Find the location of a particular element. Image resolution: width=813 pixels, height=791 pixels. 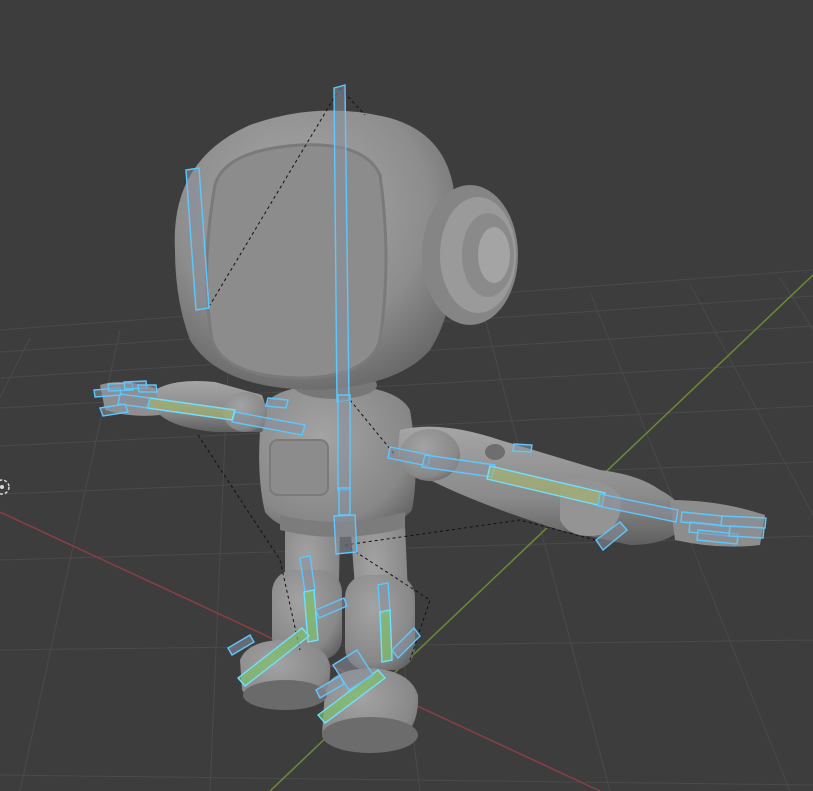

bone-spine is located at coordinates (344, 501).